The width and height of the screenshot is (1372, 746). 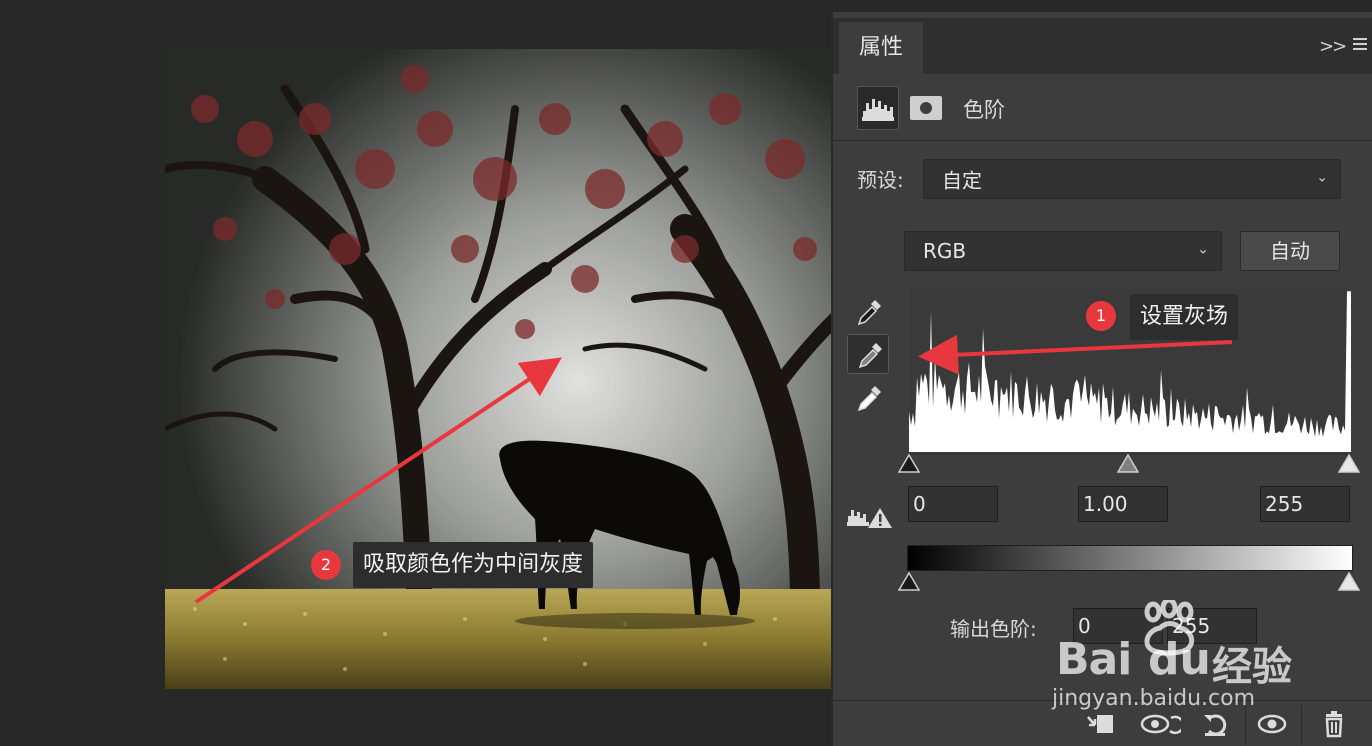 I want to click on step1-callout: 设置灰场, so click(x=1184, y=317).